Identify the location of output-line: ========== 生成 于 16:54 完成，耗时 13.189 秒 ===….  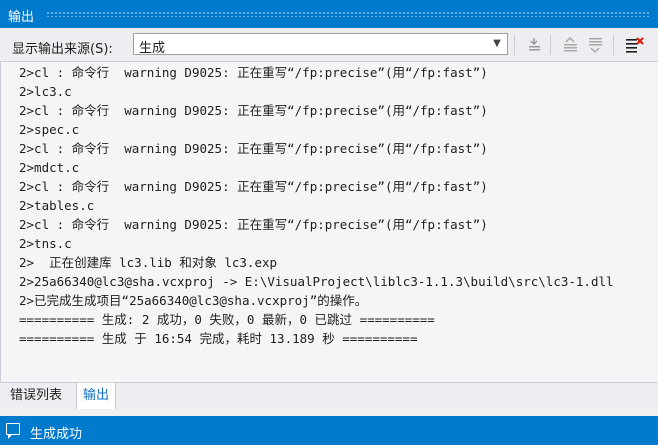
(218, 338).